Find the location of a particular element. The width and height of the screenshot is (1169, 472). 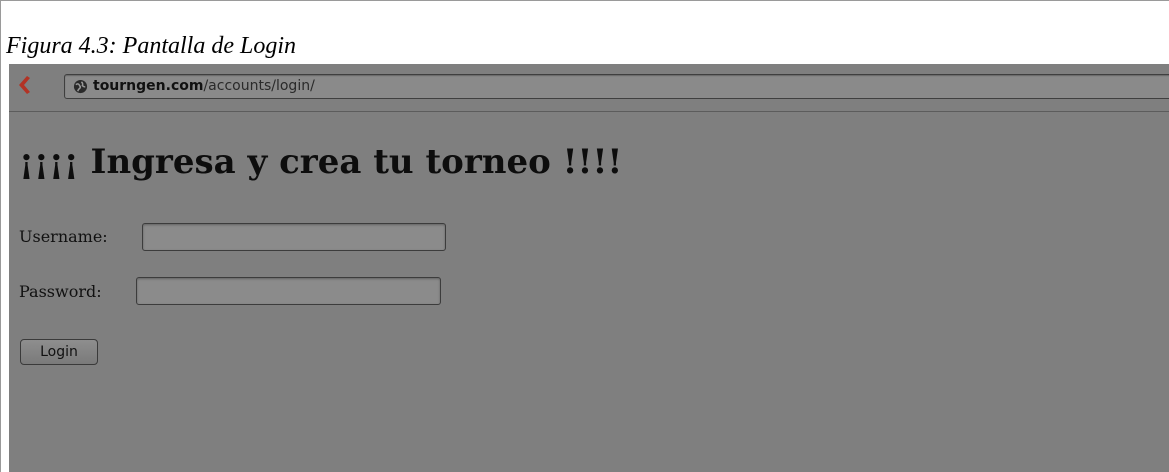

password-field is located at coordinates (288, 291).